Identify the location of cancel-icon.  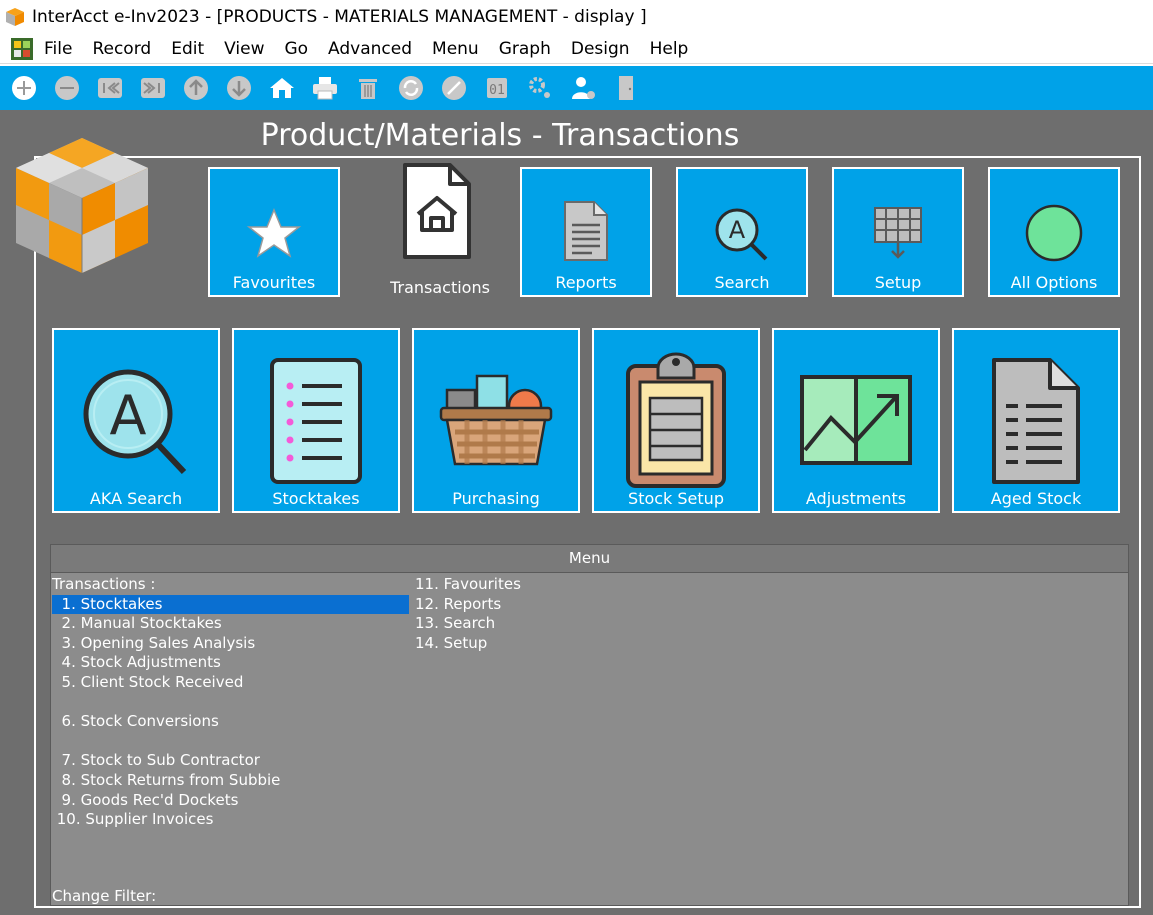
(454, 88).